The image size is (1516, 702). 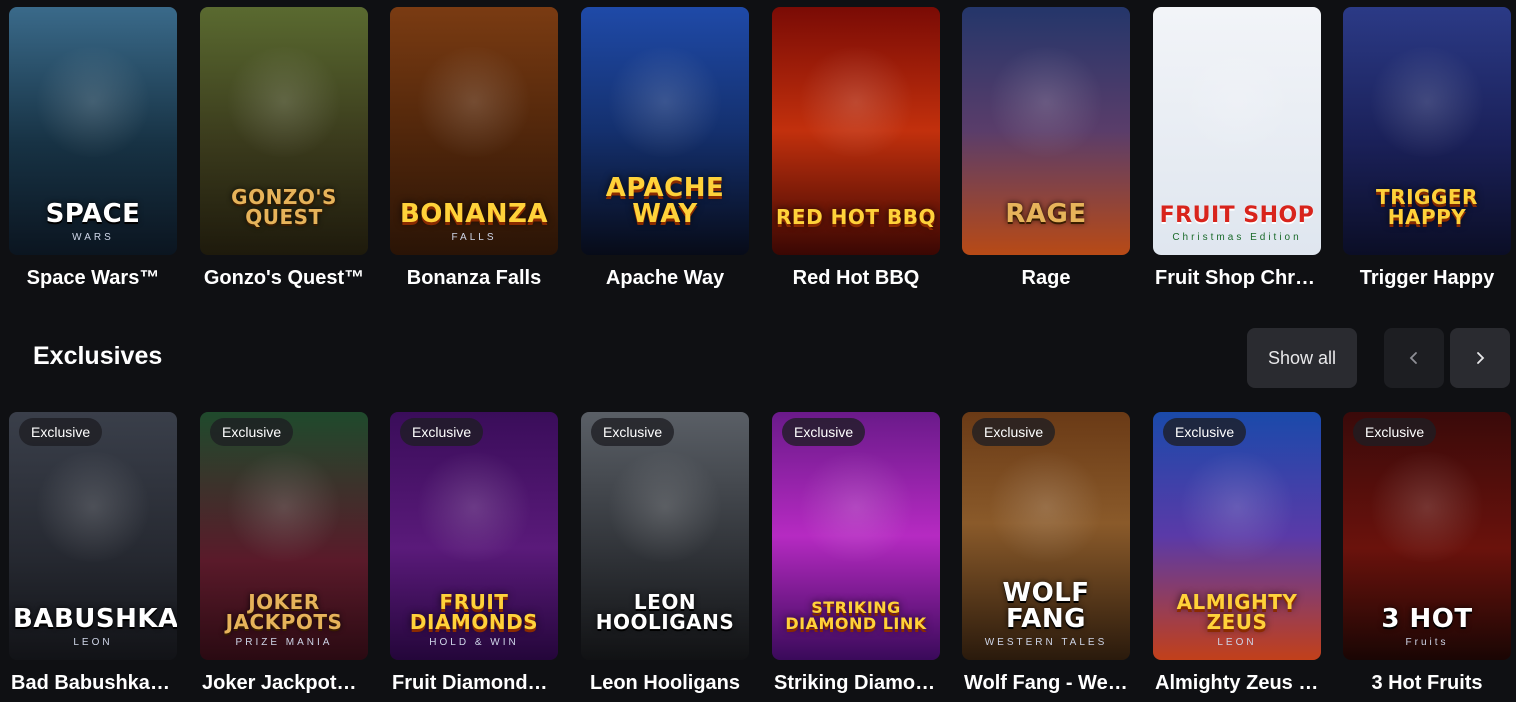 I want to click on game-card: APACHE WAY Apache Way, so click(x=665, y=148).